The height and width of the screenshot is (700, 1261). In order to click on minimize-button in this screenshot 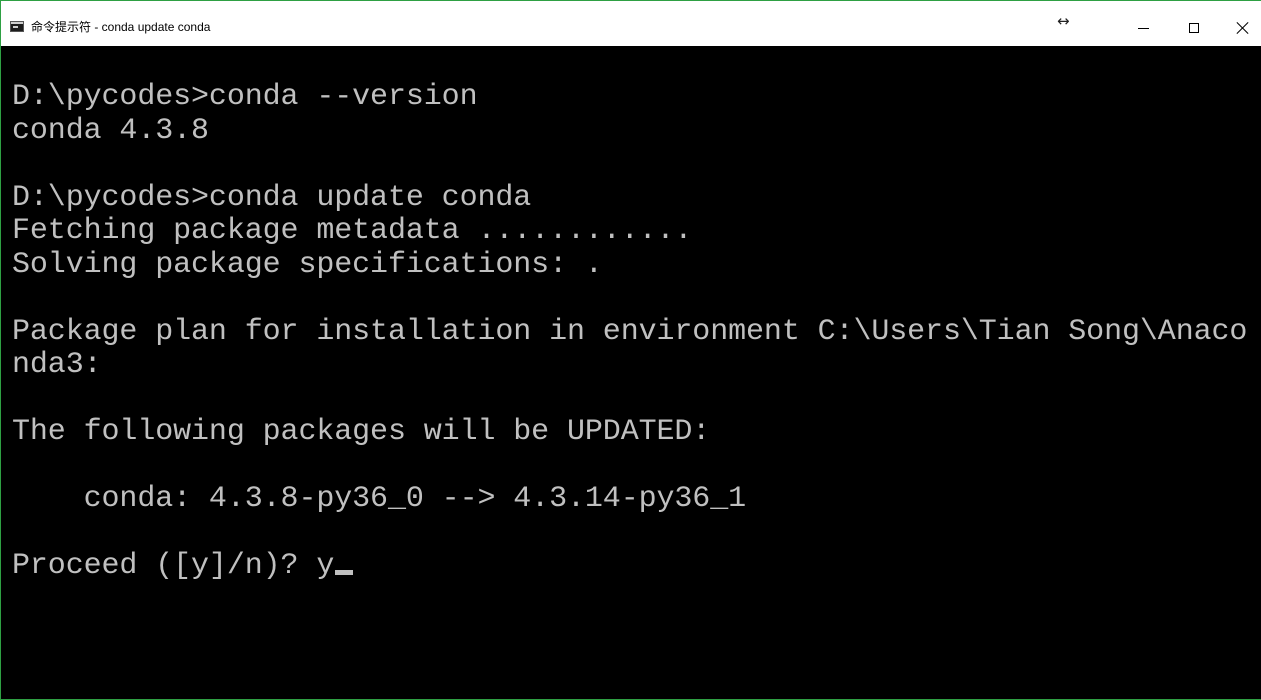, I will do `click(1143, 23)`.